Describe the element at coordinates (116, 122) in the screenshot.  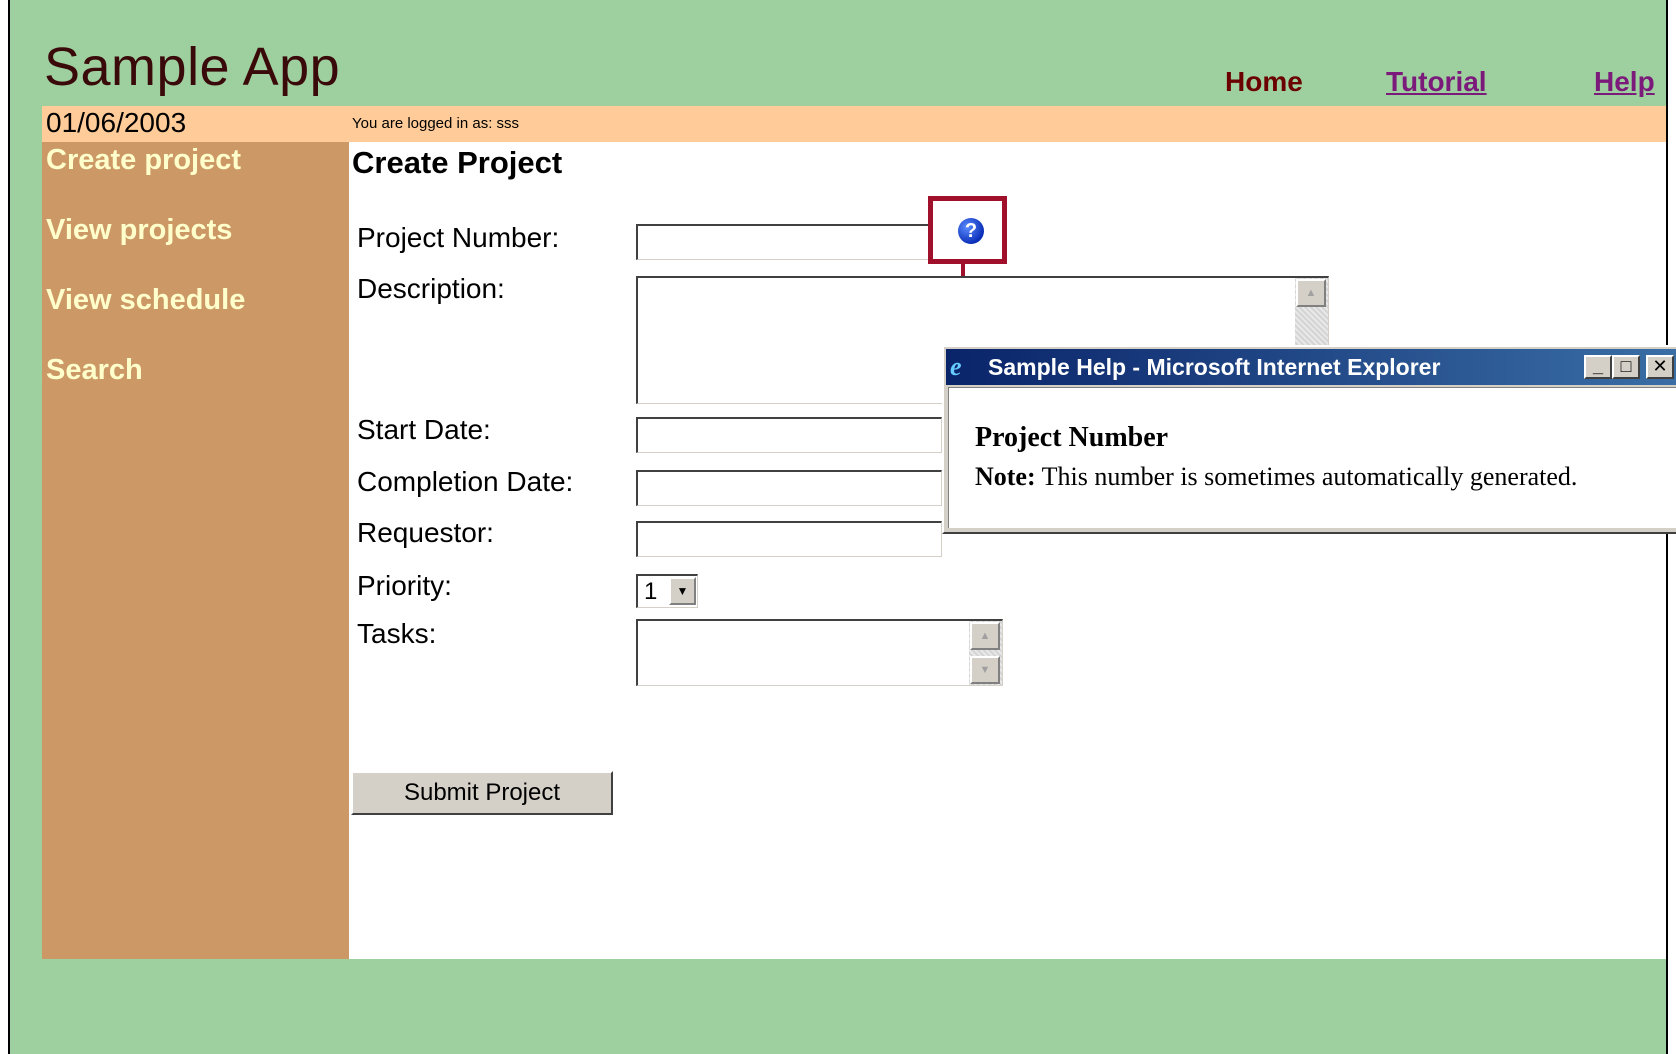
I see `current-date: 01/06/2003` at that location.